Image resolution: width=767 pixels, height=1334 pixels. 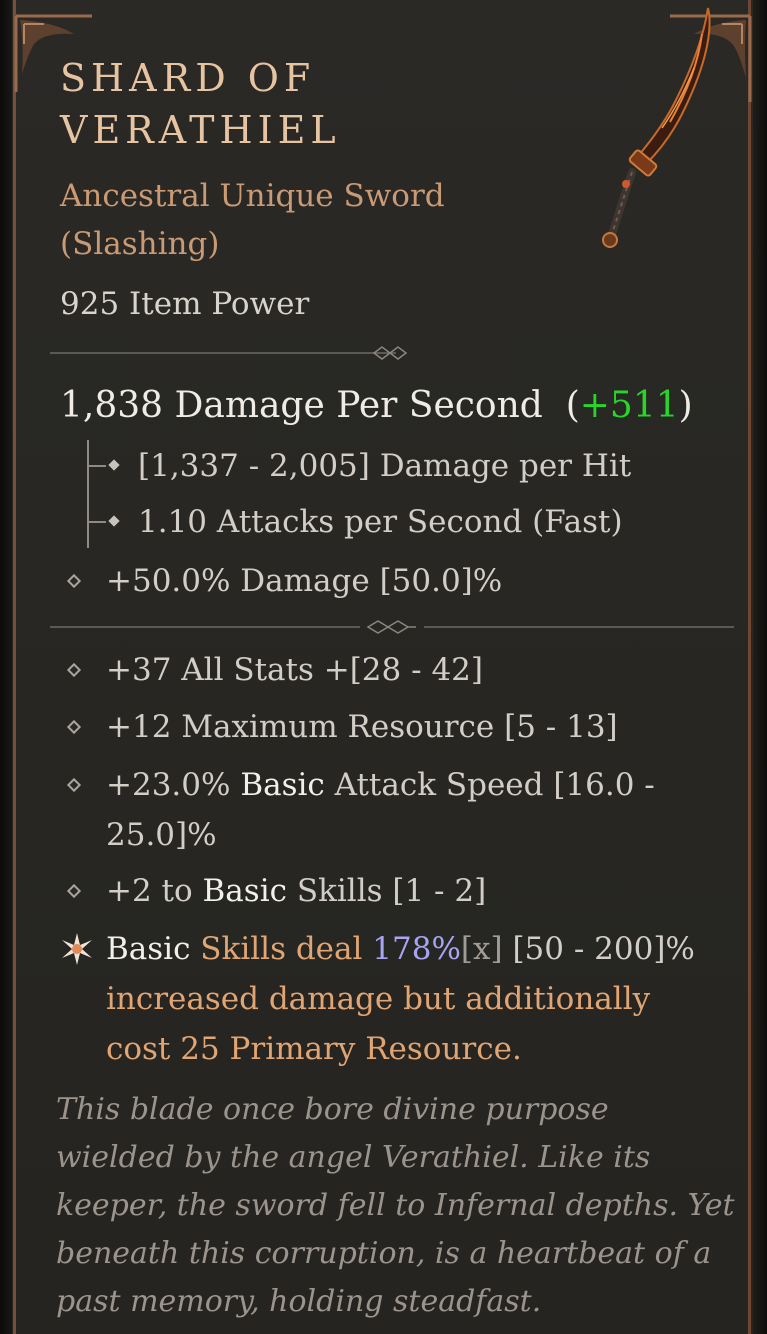 What do you see at coordinates (6, 667) in the screenshot?
I see `frame-left` at bounding box center [6, 667].